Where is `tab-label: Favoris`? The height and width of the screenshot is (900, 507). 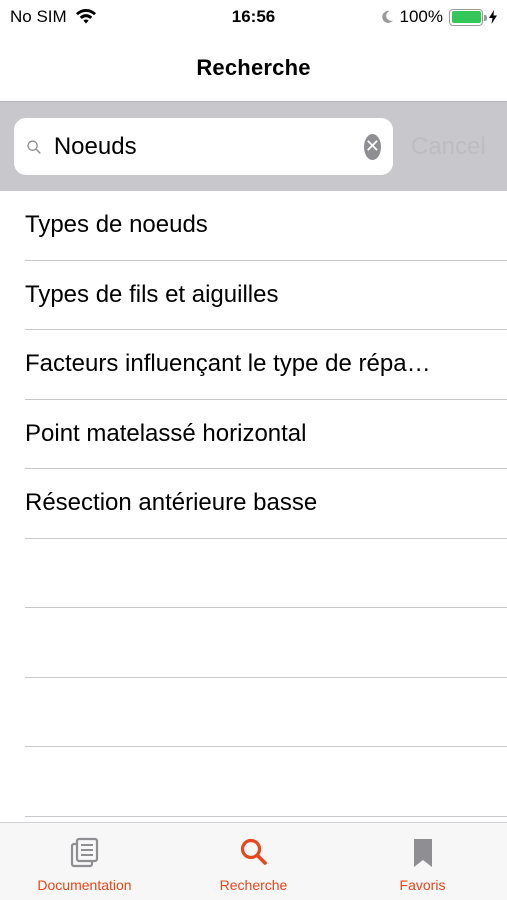 tab-label: Favoris is located at coordinates (422, 885).